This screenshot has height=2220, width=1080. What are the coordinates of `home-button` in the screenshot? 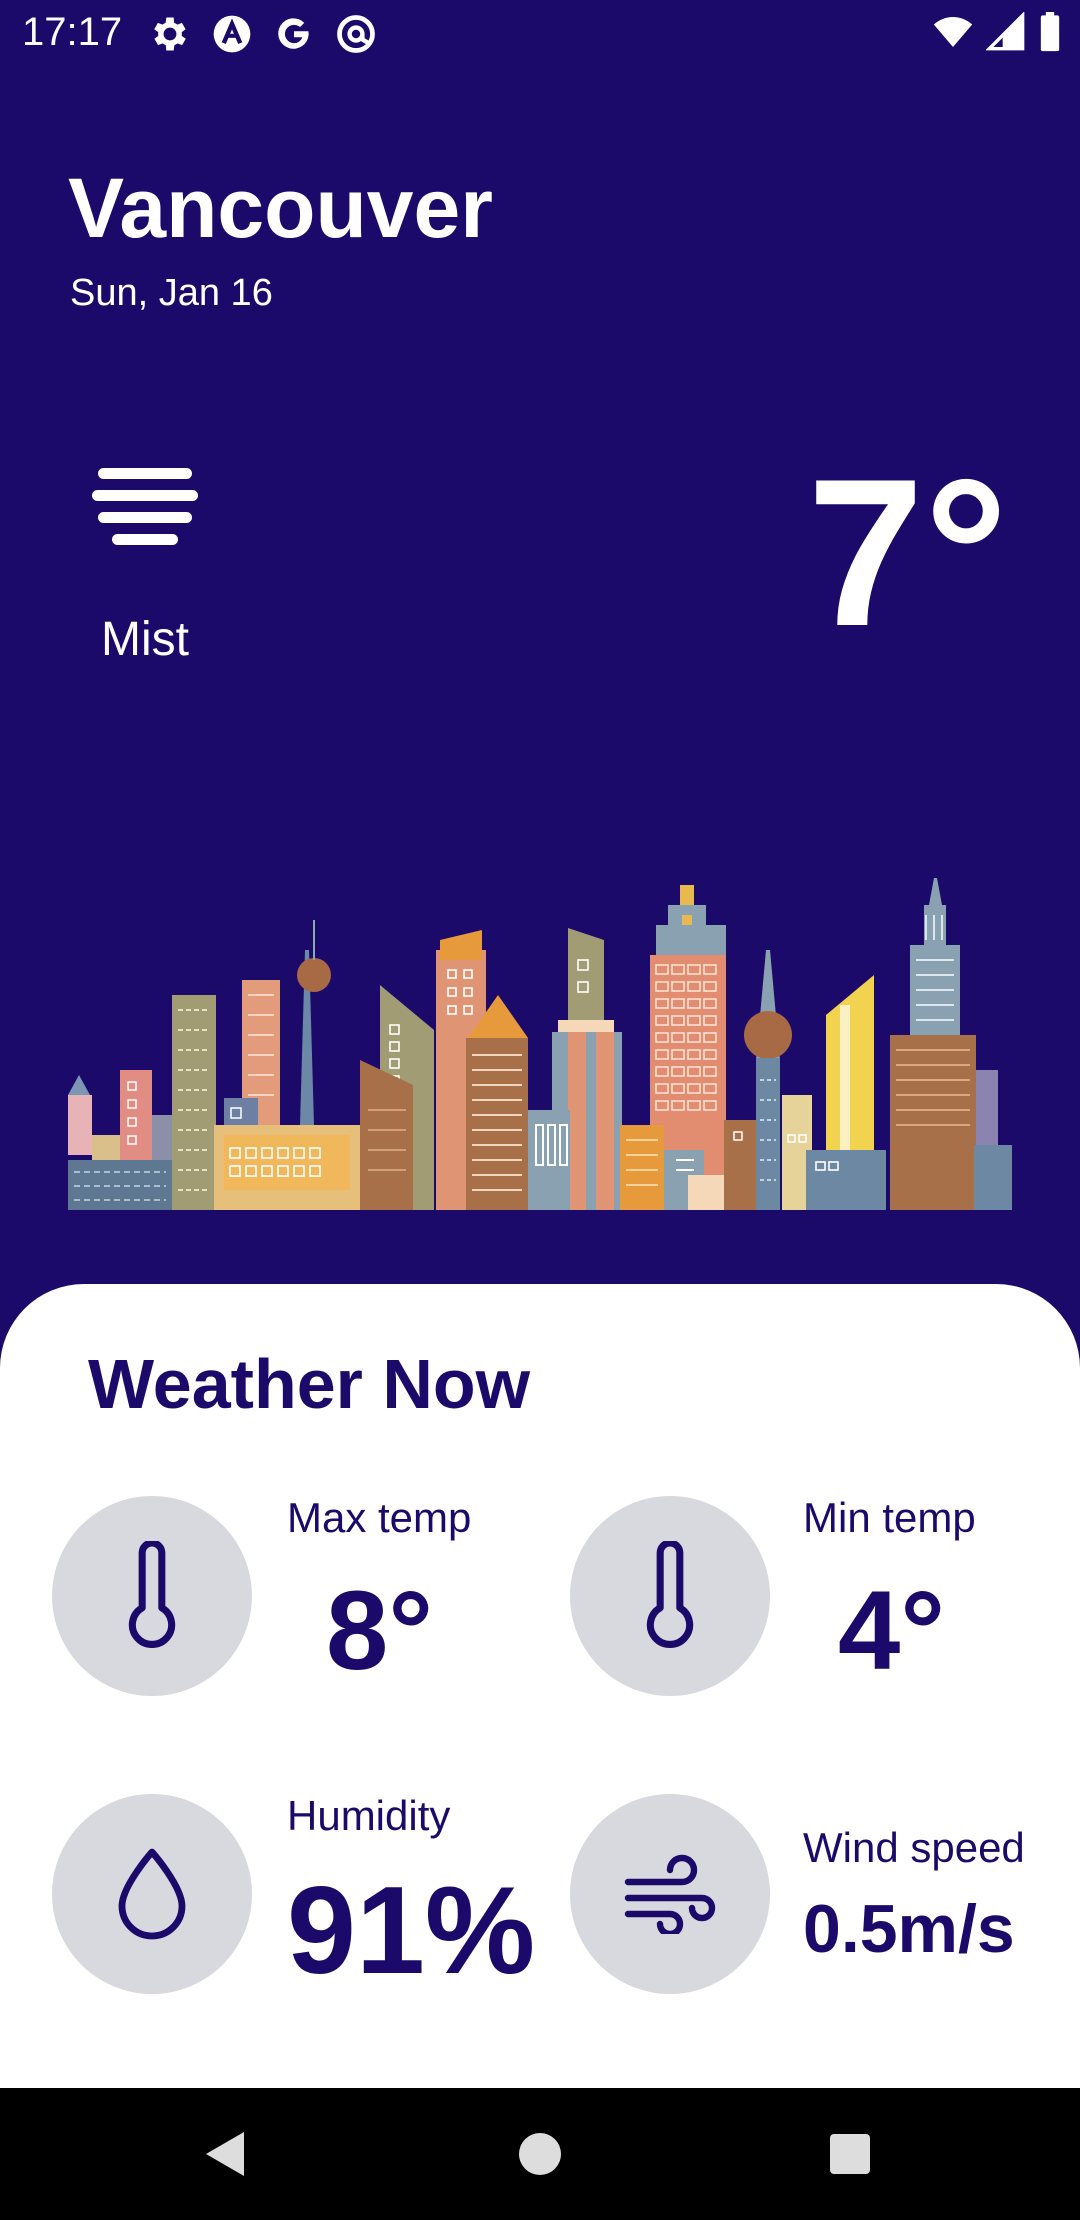 It's located at (540, 2154).